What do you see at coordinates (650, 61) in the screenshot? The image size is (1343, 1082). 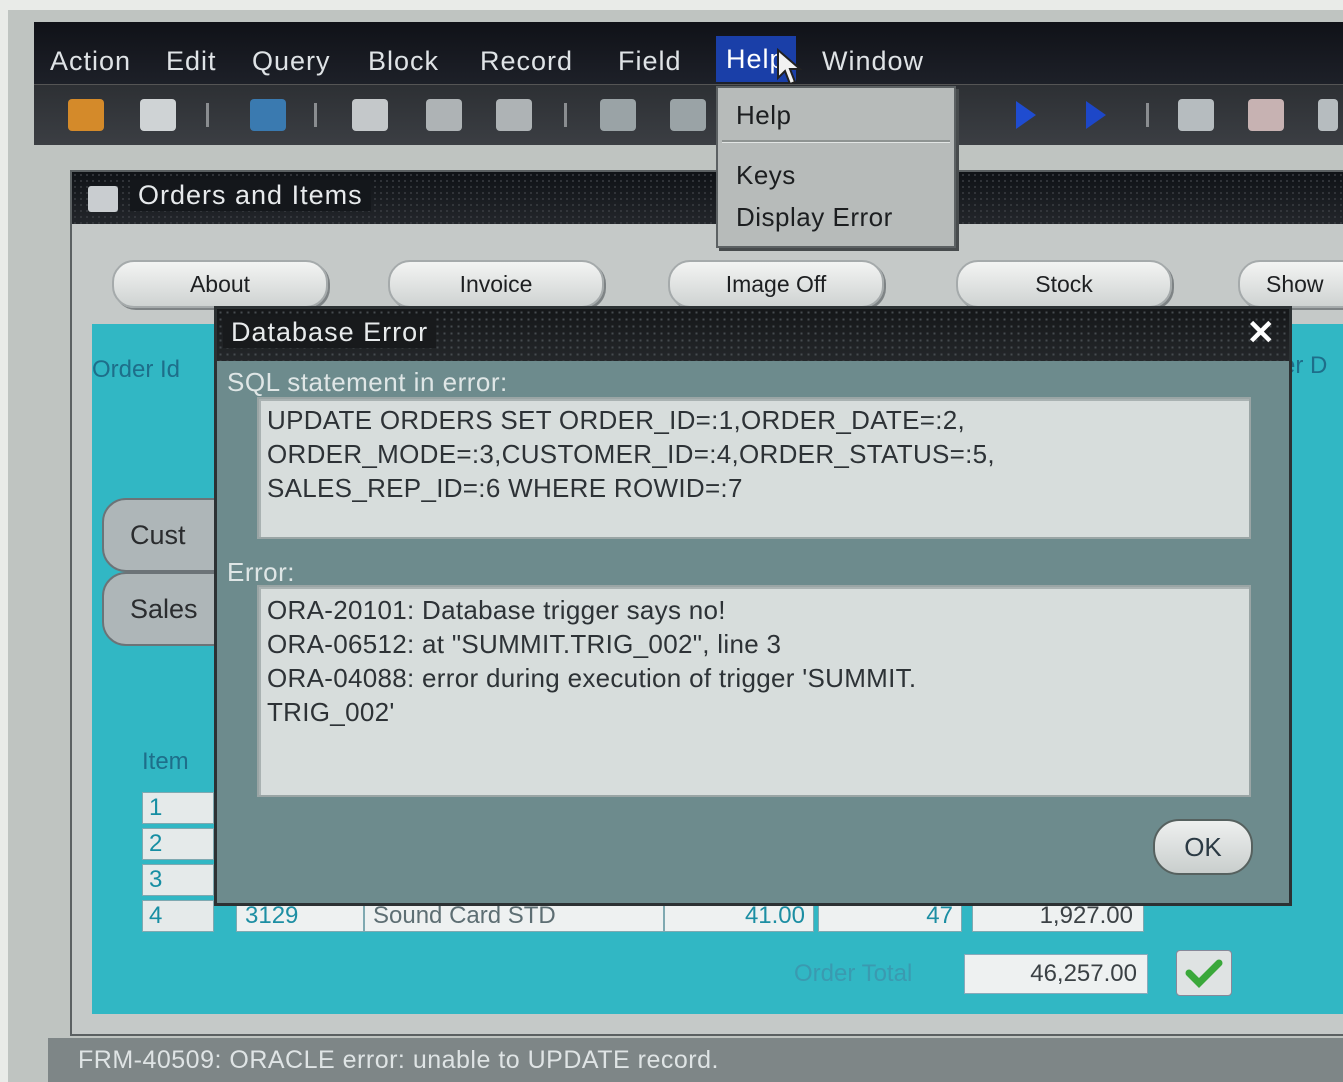 I see `menu-field: Field` at bounding box center [650, 61].